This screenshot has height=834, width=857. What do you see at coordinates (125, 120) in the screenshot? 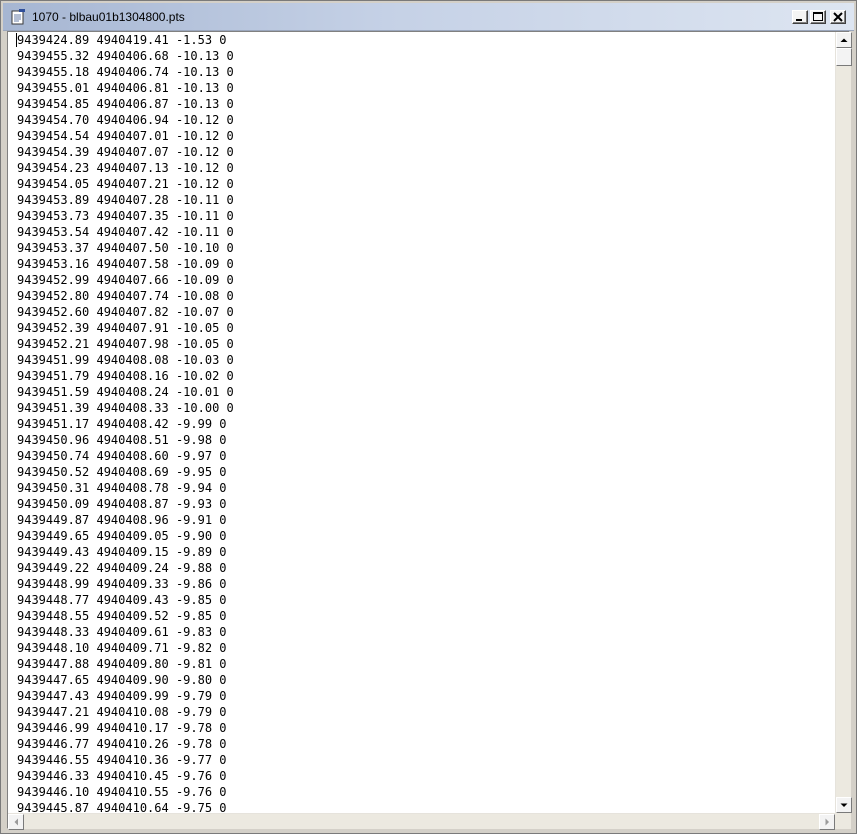
I see `text-line: 9439454.70 4940406.94 -10.12 0` at bounding box center [125, 120].